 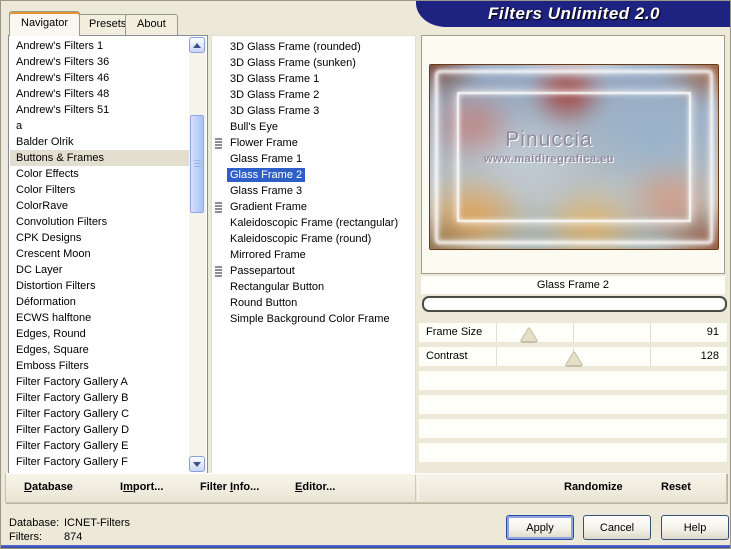 I want to click on filter-item-label: 3D Glass Frame 2, so click(x=275, y=95).